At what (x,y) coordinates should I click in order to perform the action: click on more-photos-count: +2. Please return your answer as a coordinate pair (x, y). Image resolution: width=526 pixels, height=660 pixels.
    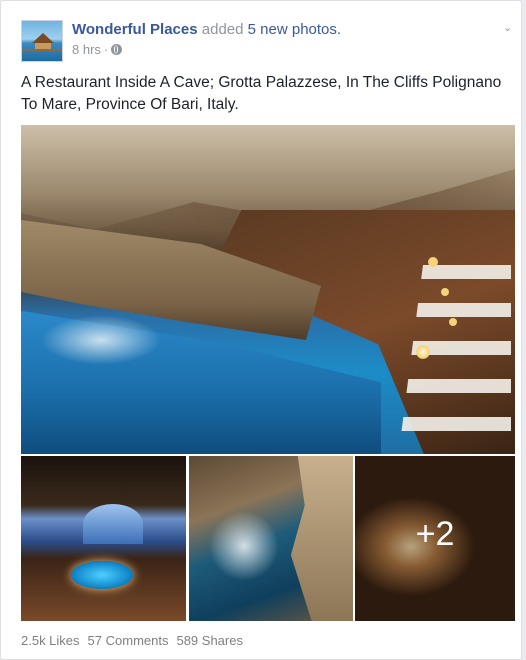
    Looking at the image, I should click on (435, 538).